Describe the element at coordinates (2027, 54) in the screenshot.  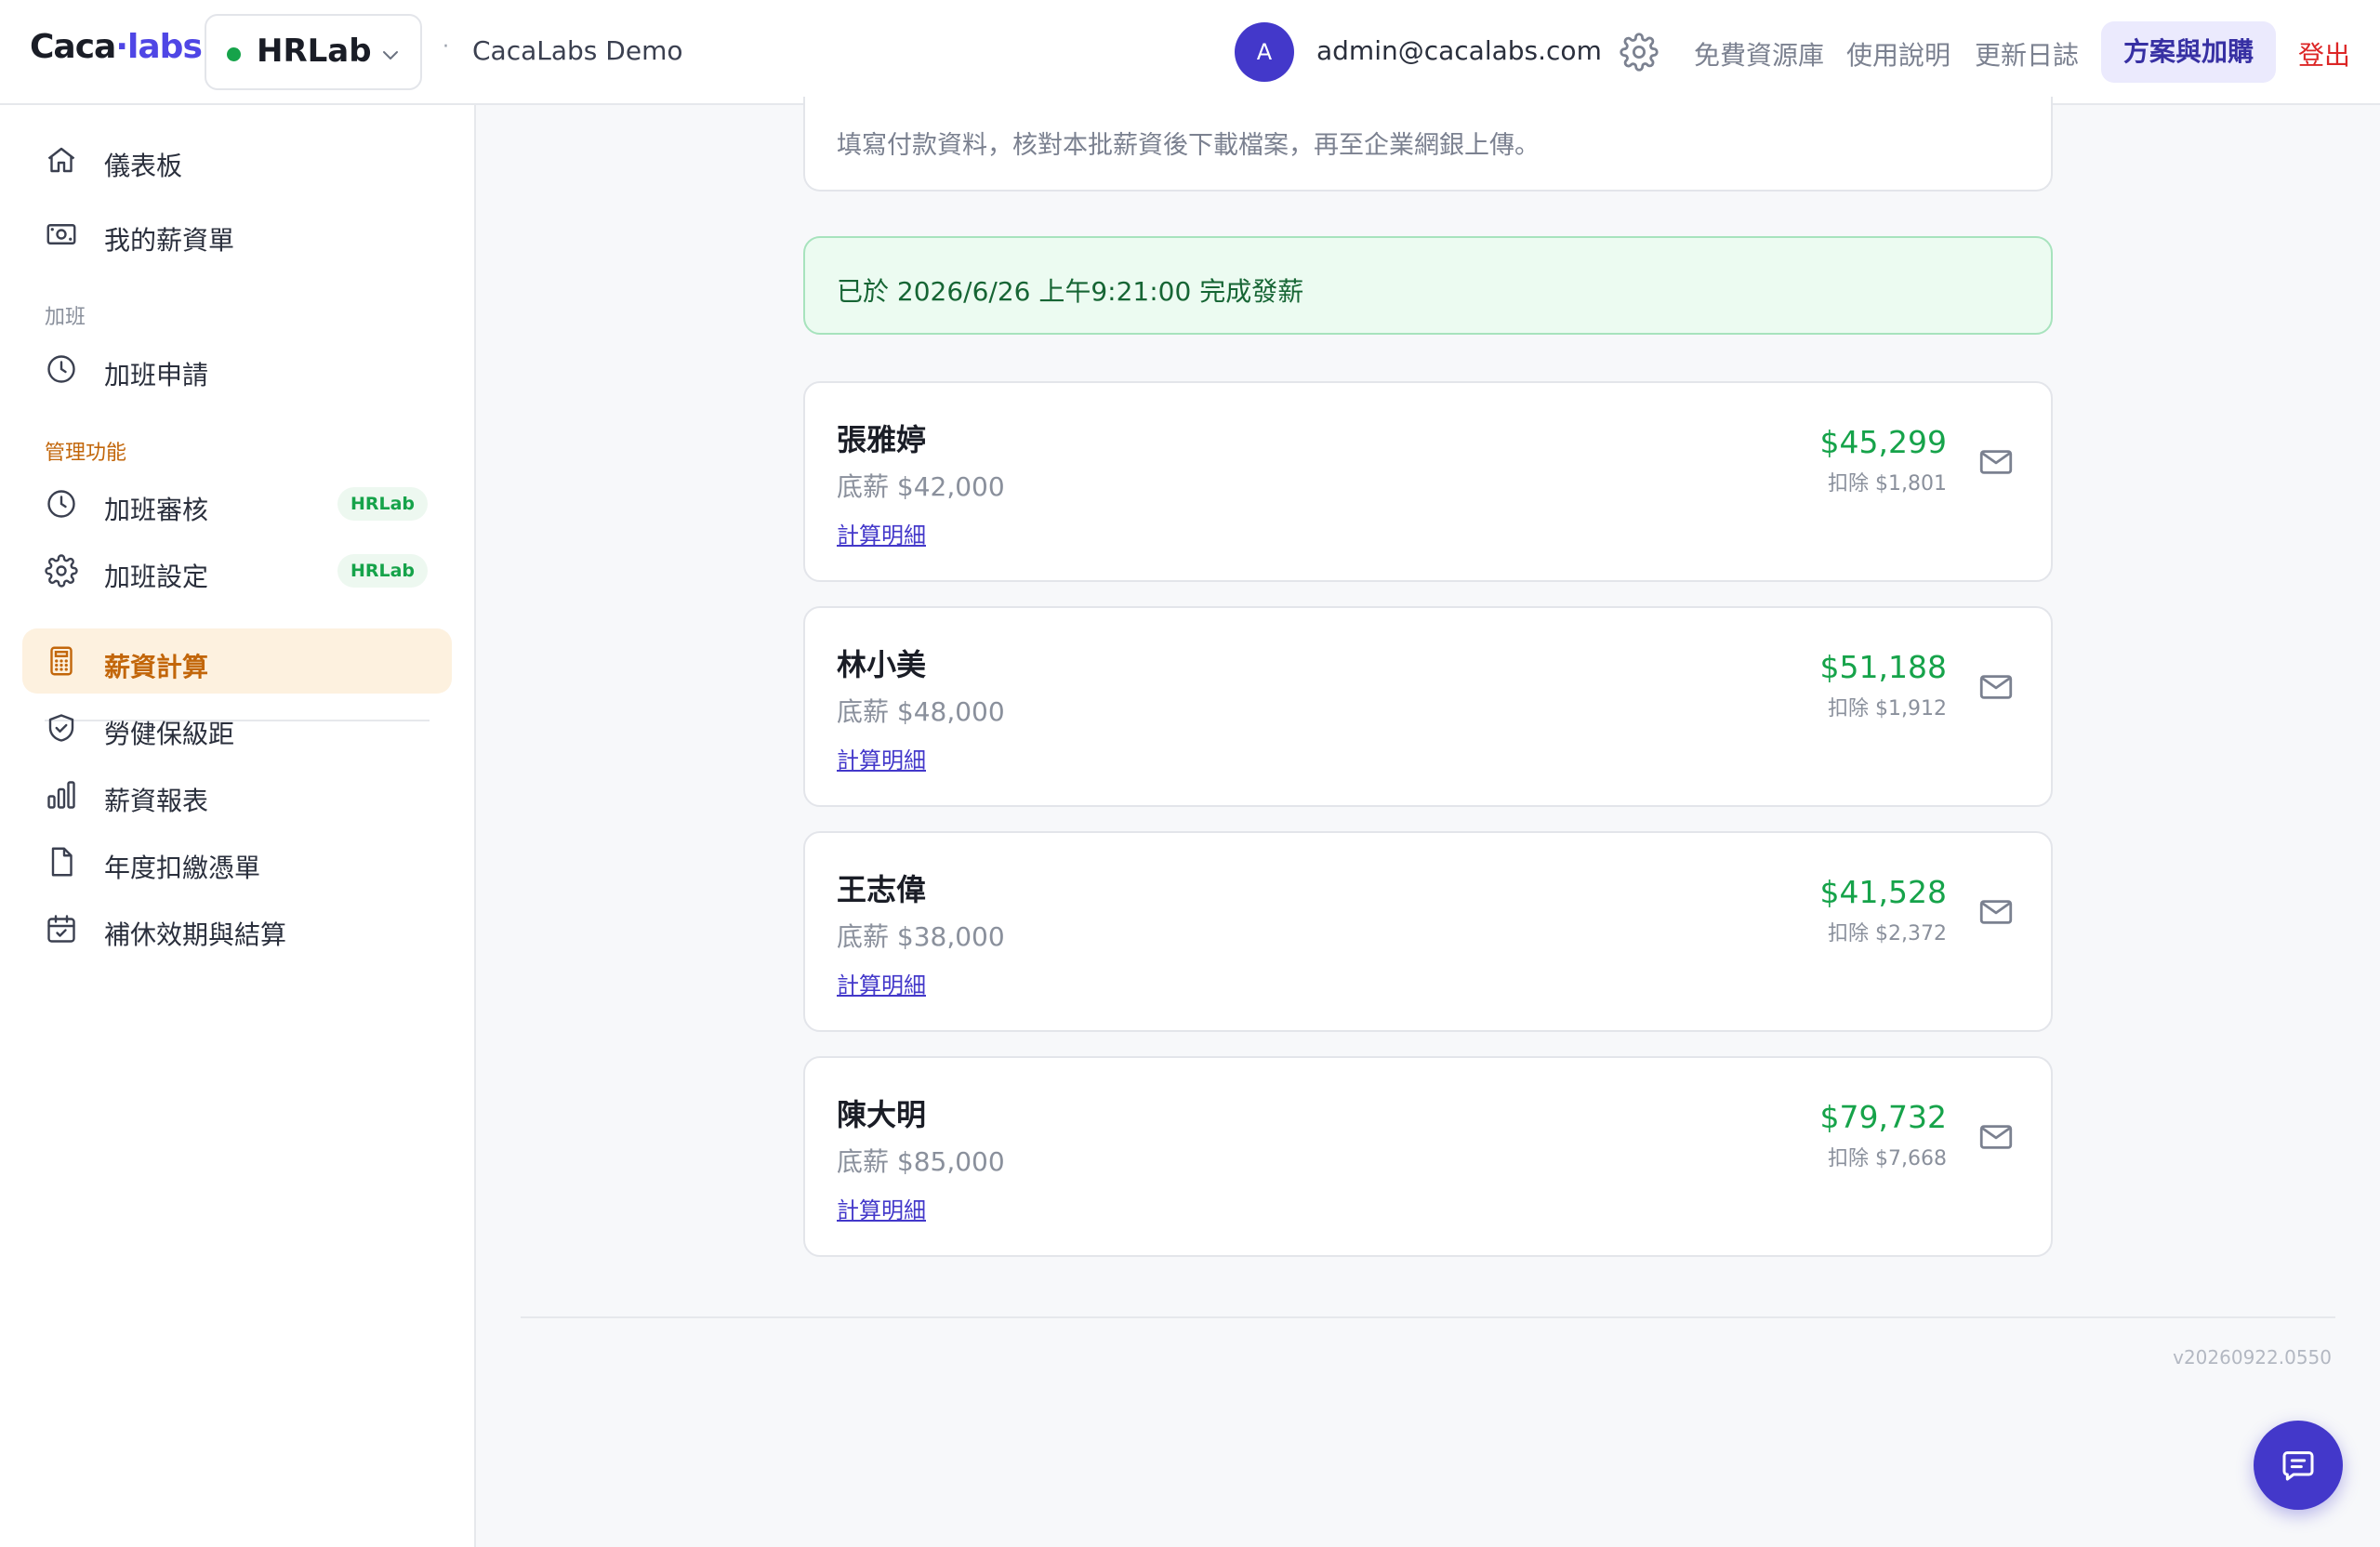
I see `changelog-link: 更新日誌` at that location.